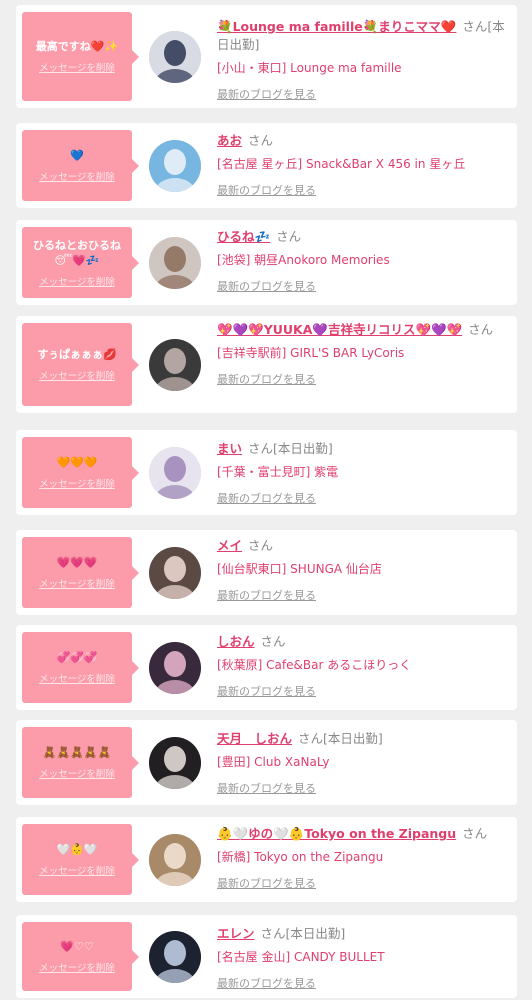  I want to click on message-text: 🤍👶🤍, so click(77, 849).